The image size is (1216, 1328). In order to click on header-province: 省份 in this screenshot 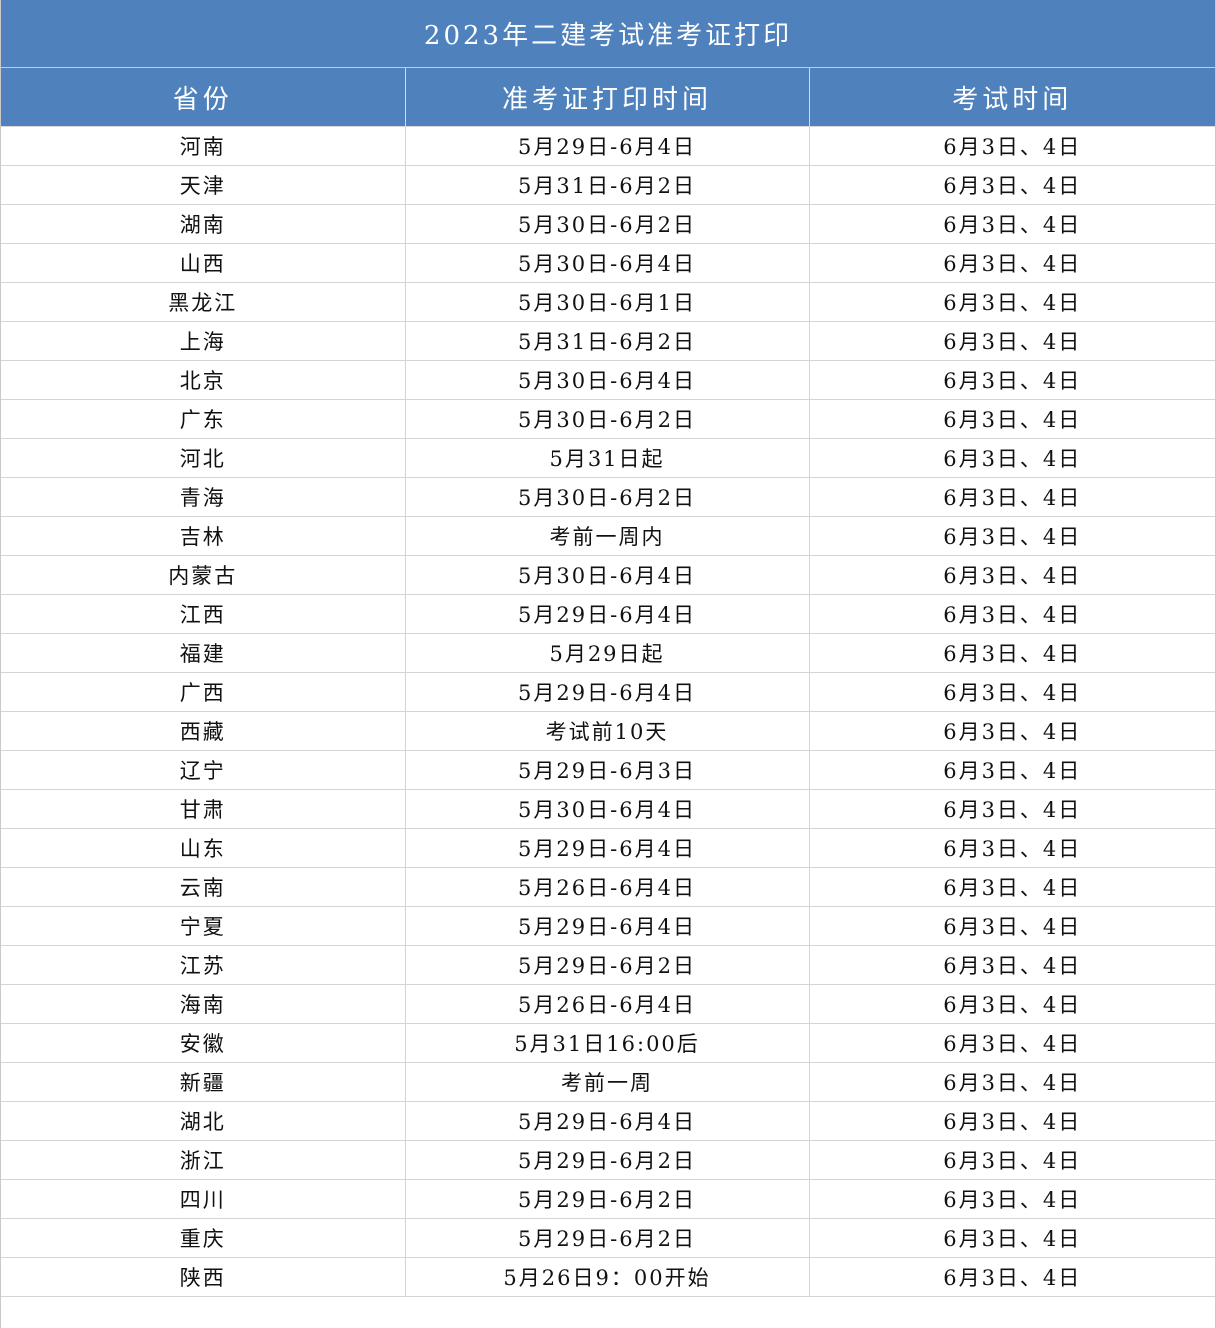, I will do `click(203, 97)`.